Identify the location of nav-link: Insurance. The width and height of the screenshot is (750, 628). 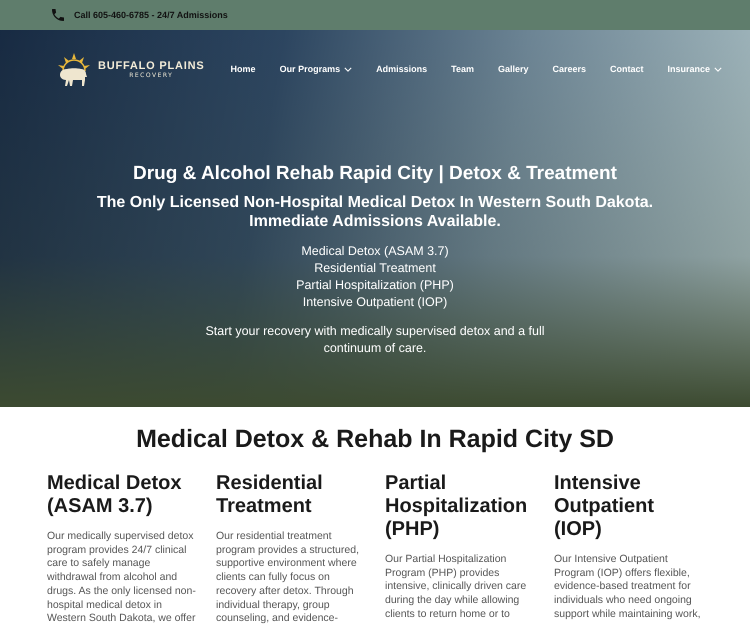
(695, 69).